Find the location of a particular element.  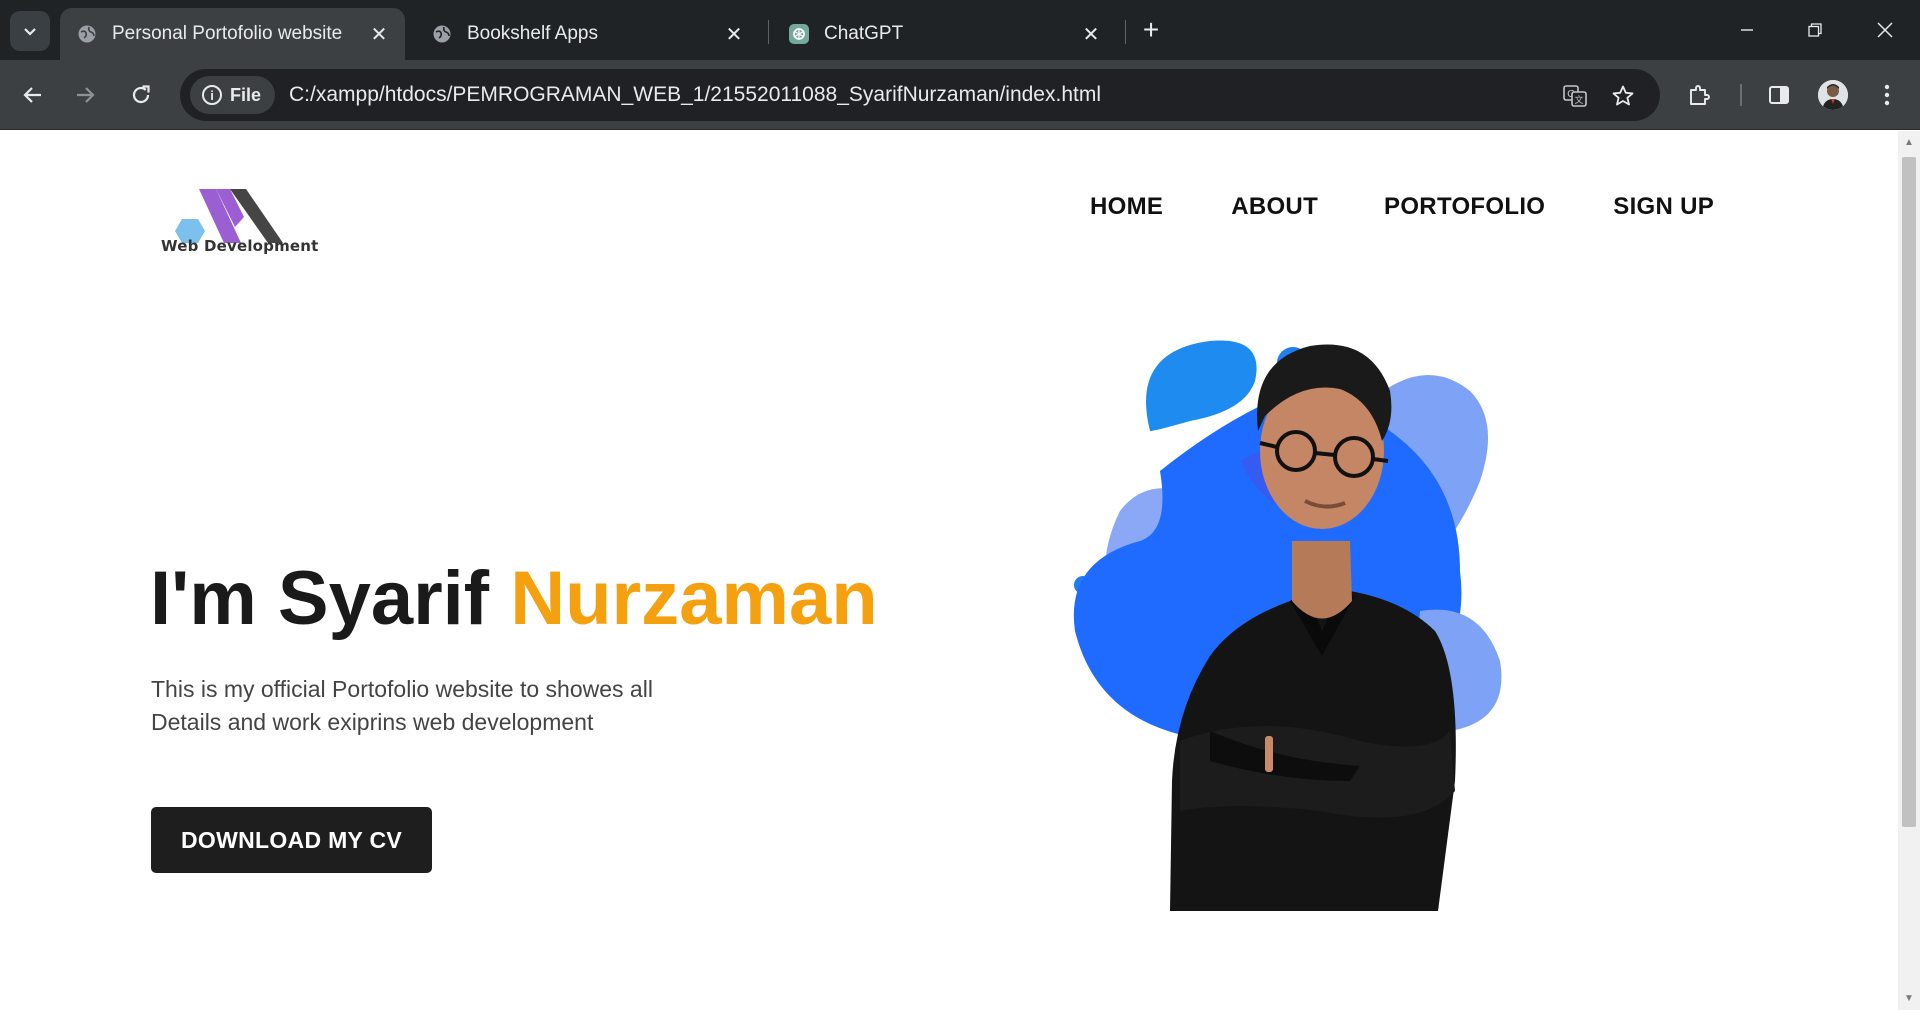

main-nav: HOME ABOUT PORTOFOLIO SIGN UP is located at coordinates (1402, 207).